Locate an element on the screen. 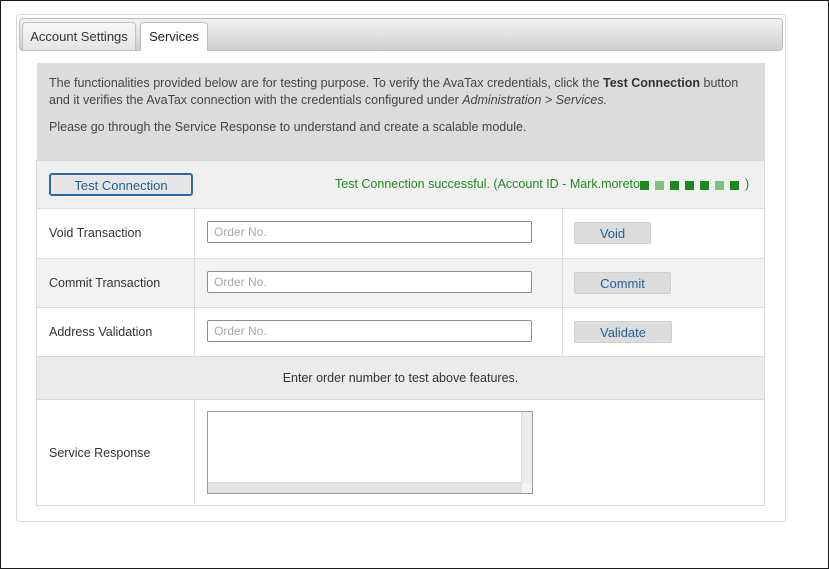 Image resolution: width=829 pixels, height=569 pixels. info-italic-path: Administration > Services. is located at coordinates (535, 99).